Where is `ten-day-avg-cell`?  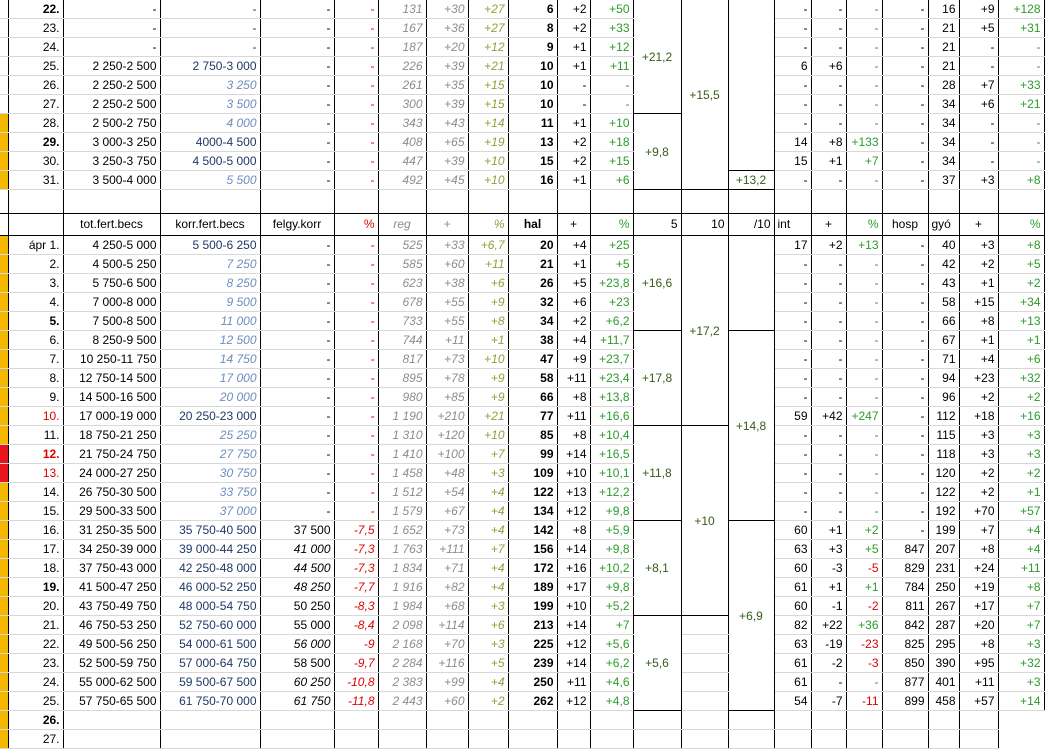
ten-day-avg-cell is located at coordinates (657, 720).